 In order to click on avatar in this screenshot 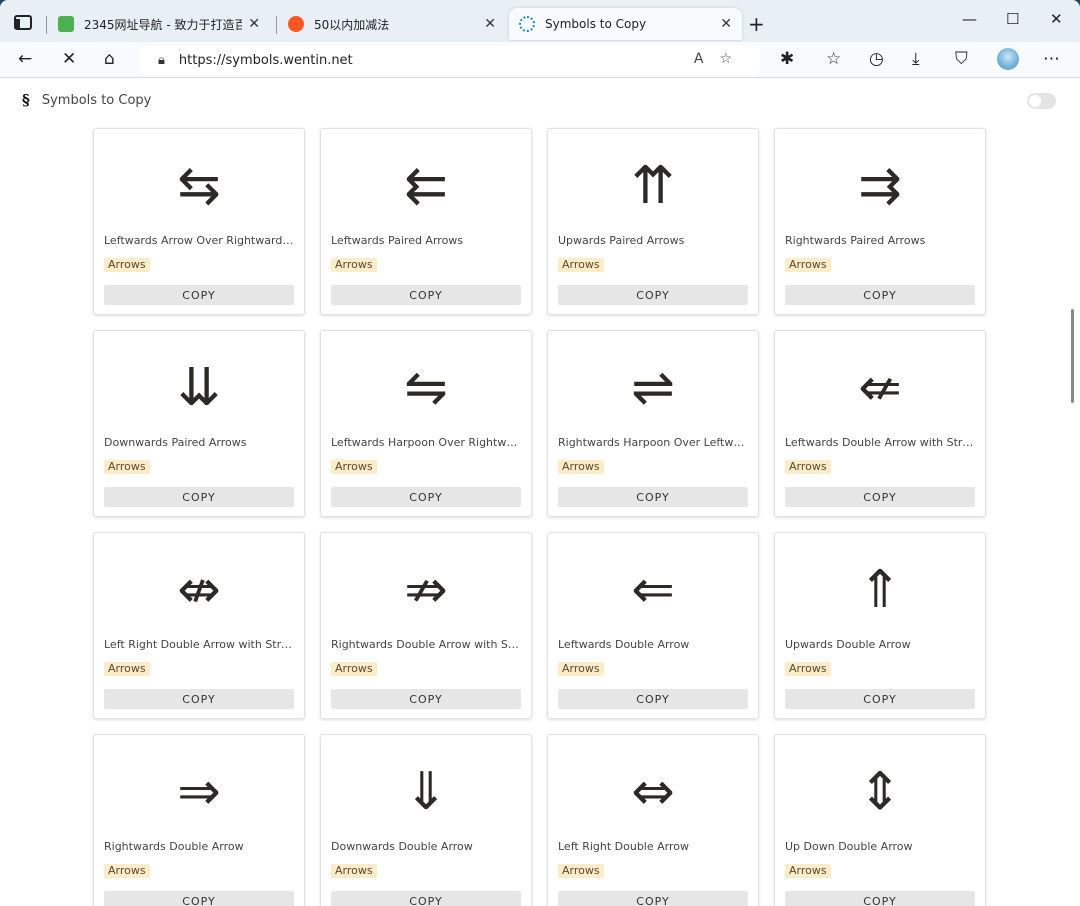, I will do `click(1008, 59)`.